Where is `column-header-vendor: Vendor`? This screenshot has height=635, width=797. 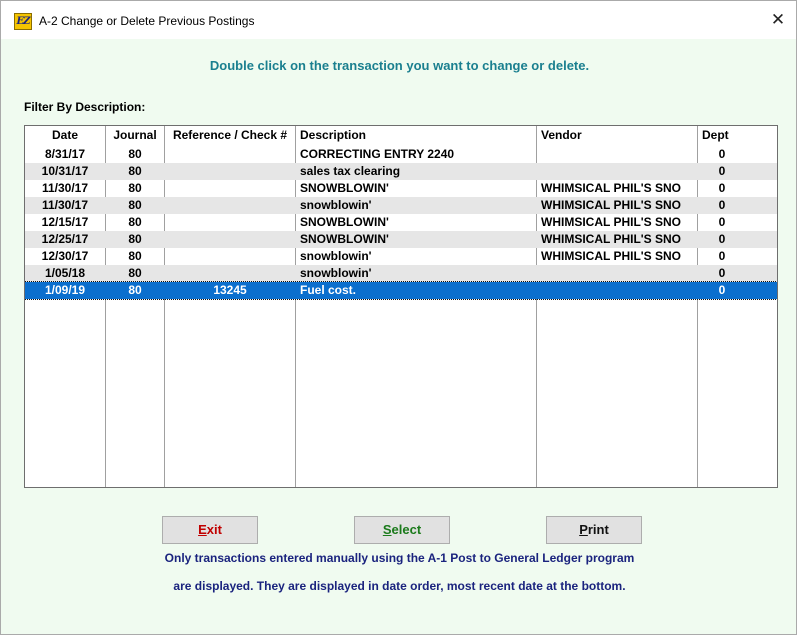 column-header-vendor: Vendor is located at coordinates (561, 136).